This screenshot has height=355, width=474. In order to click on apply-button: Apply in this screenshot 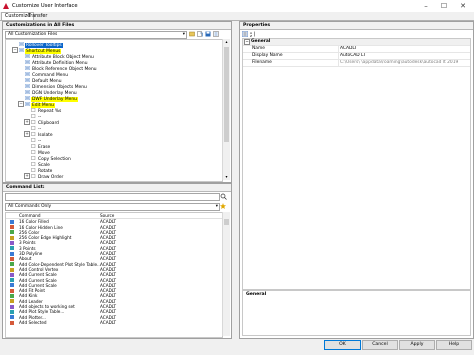, I will do `click(417, 345)`.